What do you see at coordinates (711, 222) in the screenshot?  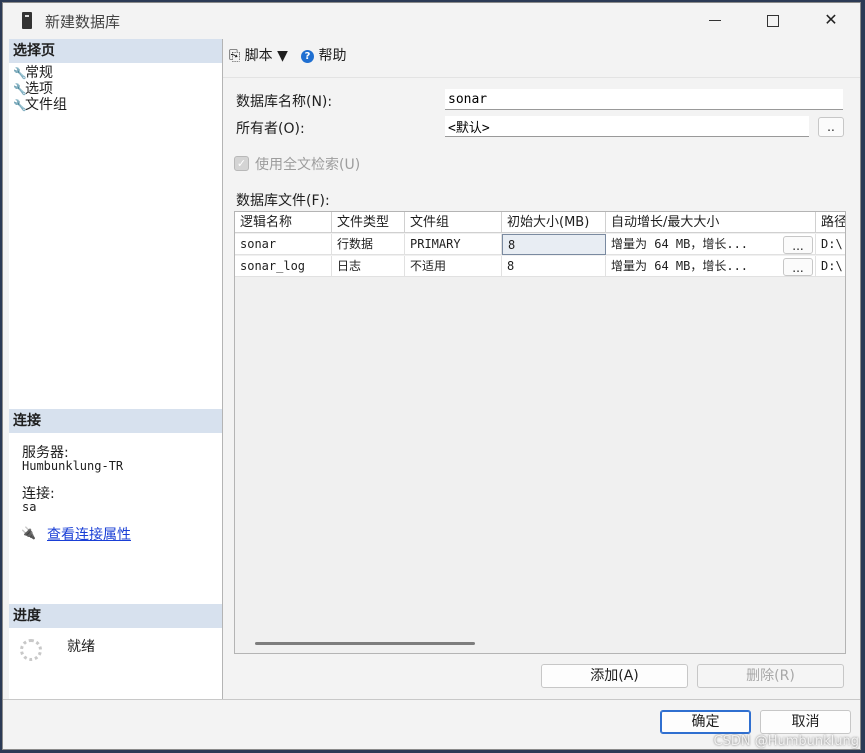 I see `column-header-autogrowth: 自动增长/最大大小` at bounding box center [711, 222].